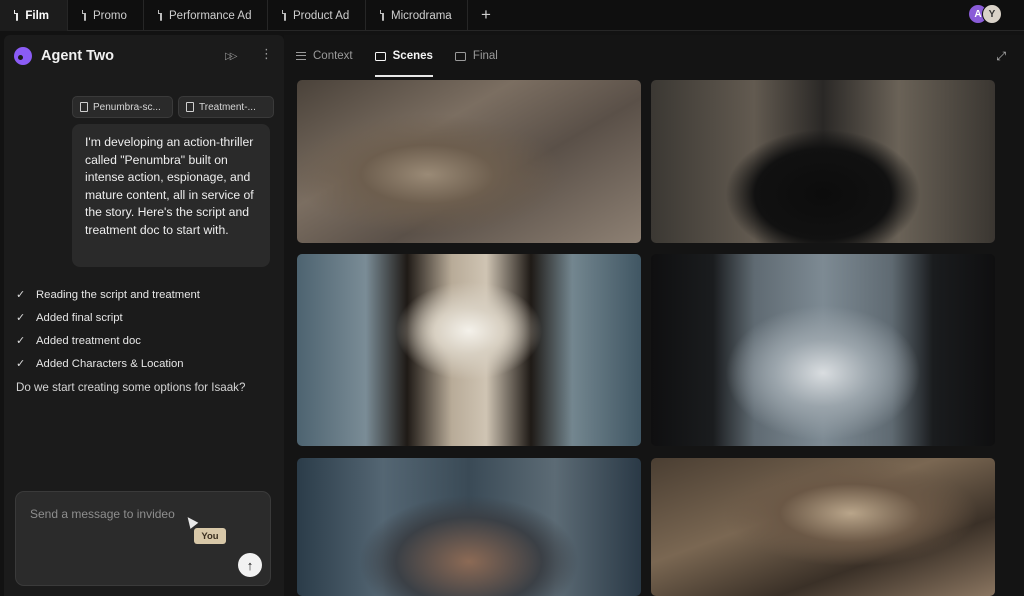  I want to click on send-button: ↑, so click(250, 565).